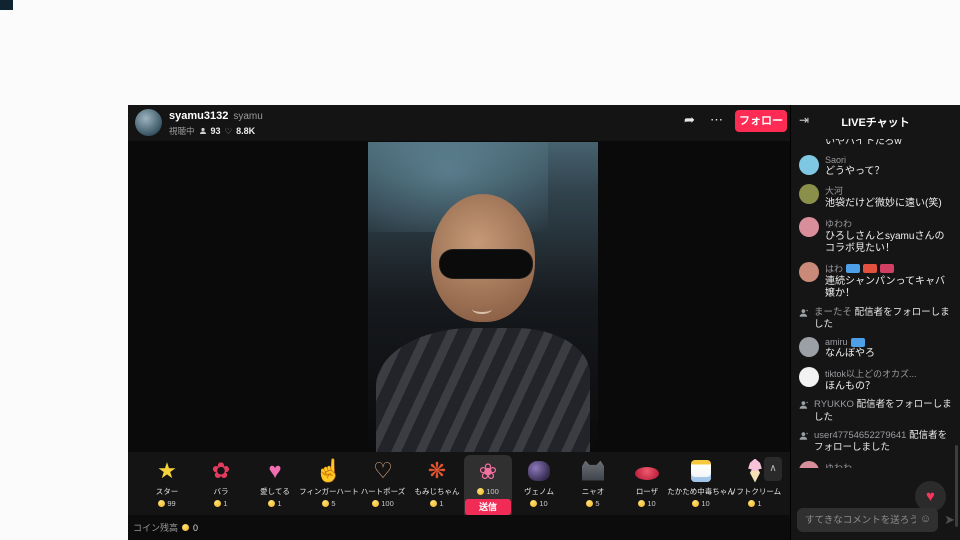 The width and height of the screenshot is (960, 540). What do you see at coordinates (539, 481) in the screenshot?
I see `gift-item: ヴェノム 10` at bounding box center [539, 481].